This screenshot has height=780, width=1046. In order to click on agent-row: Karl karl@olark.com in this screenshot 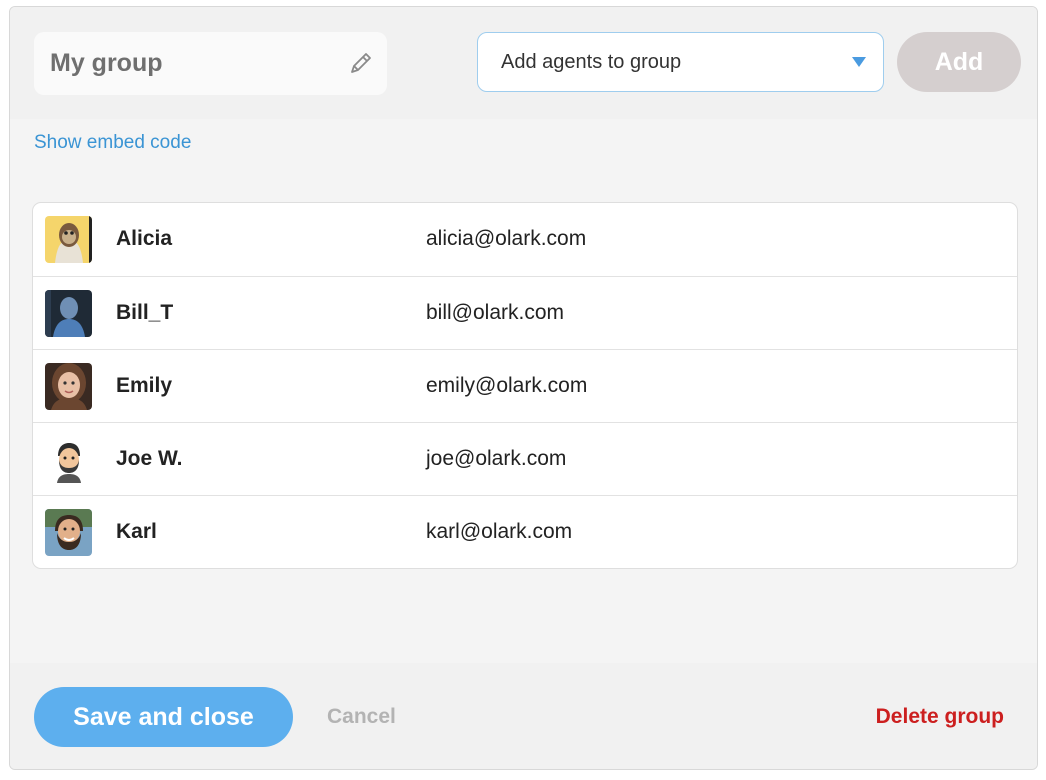, I will do `click(525, 531)`.